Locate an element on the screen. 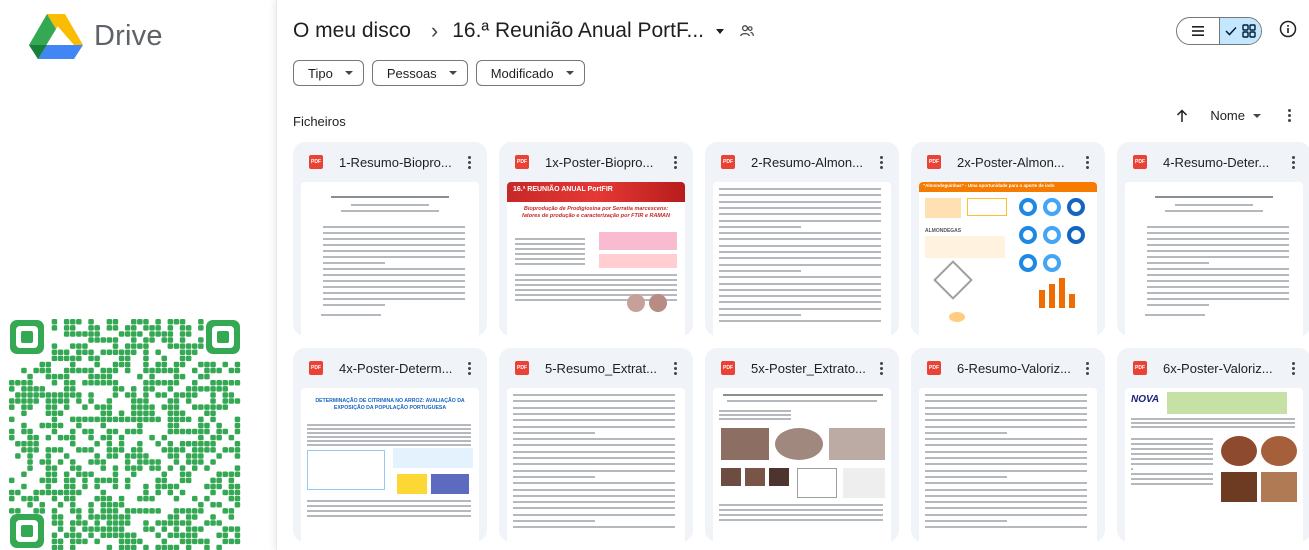 This screenshot has width=1309, height=550. app-name: Drive is located at coordinates (128, 35).